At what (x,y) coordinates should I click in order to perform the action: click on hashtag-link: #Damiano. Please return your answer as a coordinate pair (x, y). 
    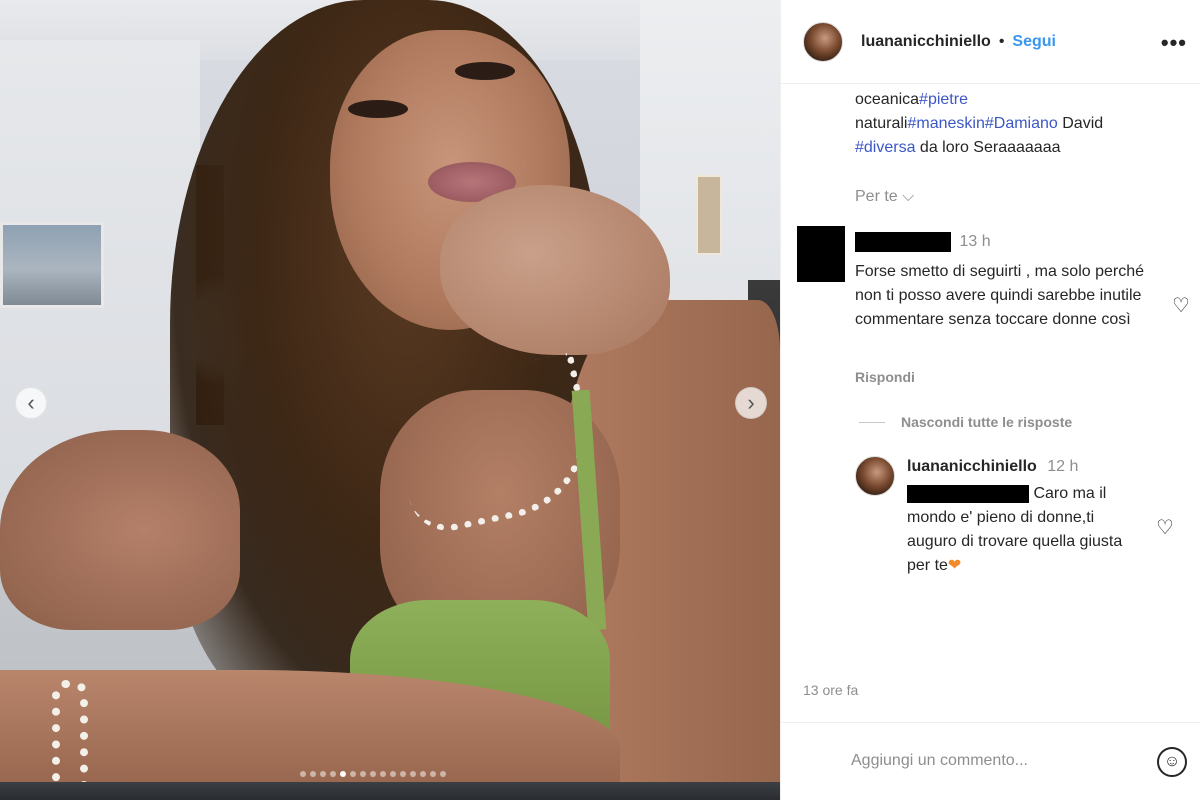
    Looking at the image, I should click on (1021, 123).